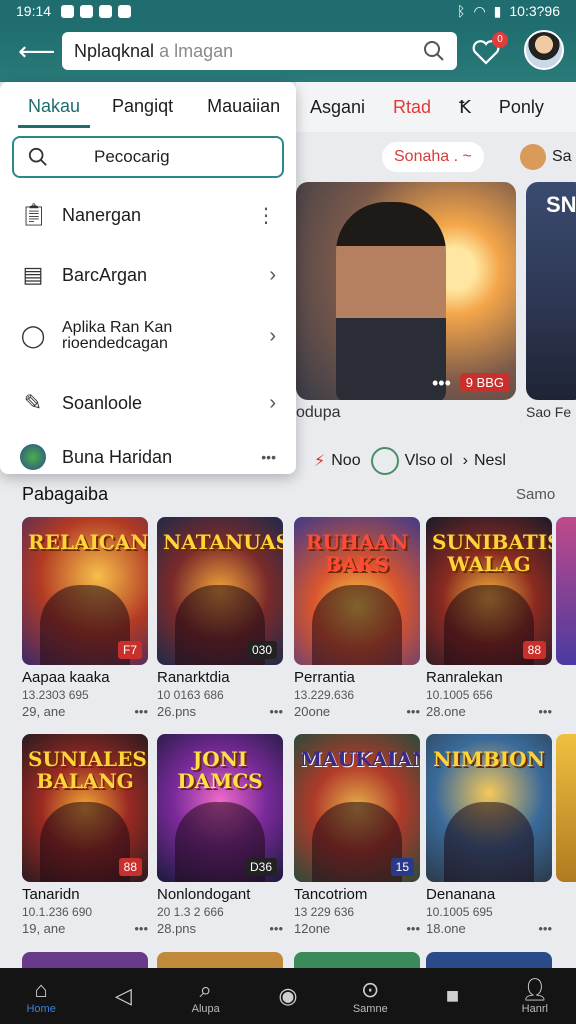  Describe the element at coordinates (206, 996) in the screenshot. I see `nav-search: ⌕ Alupa` at that location.